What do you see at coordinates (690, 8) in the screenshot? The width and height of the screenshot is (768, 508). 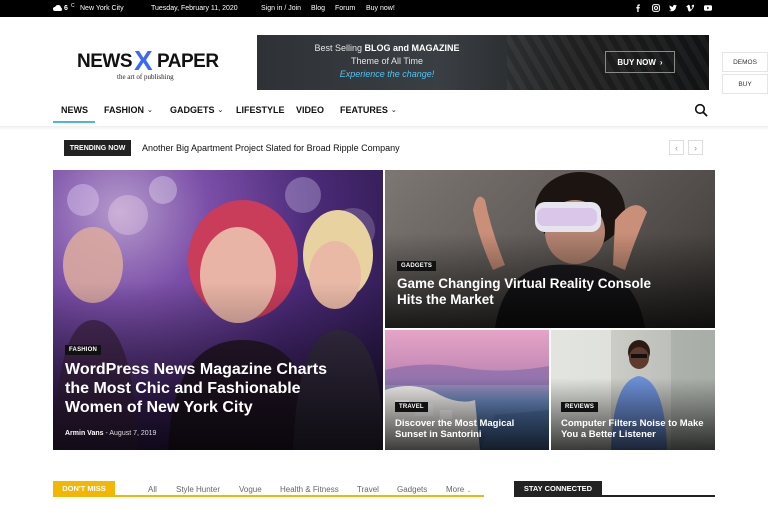 I see `vimeo-icon` at bounding box center [690, 8].